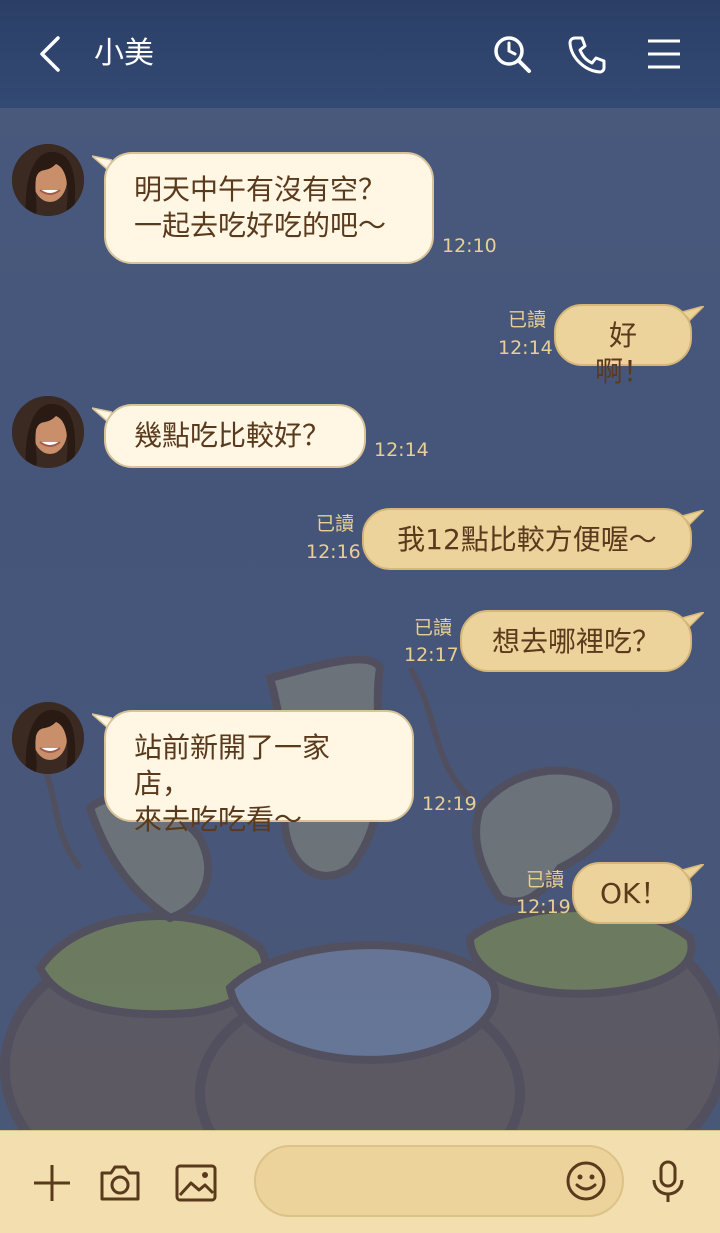  I want to click on message-bubble-outgoing: 想去哪裡吃？, so click(576, 641).